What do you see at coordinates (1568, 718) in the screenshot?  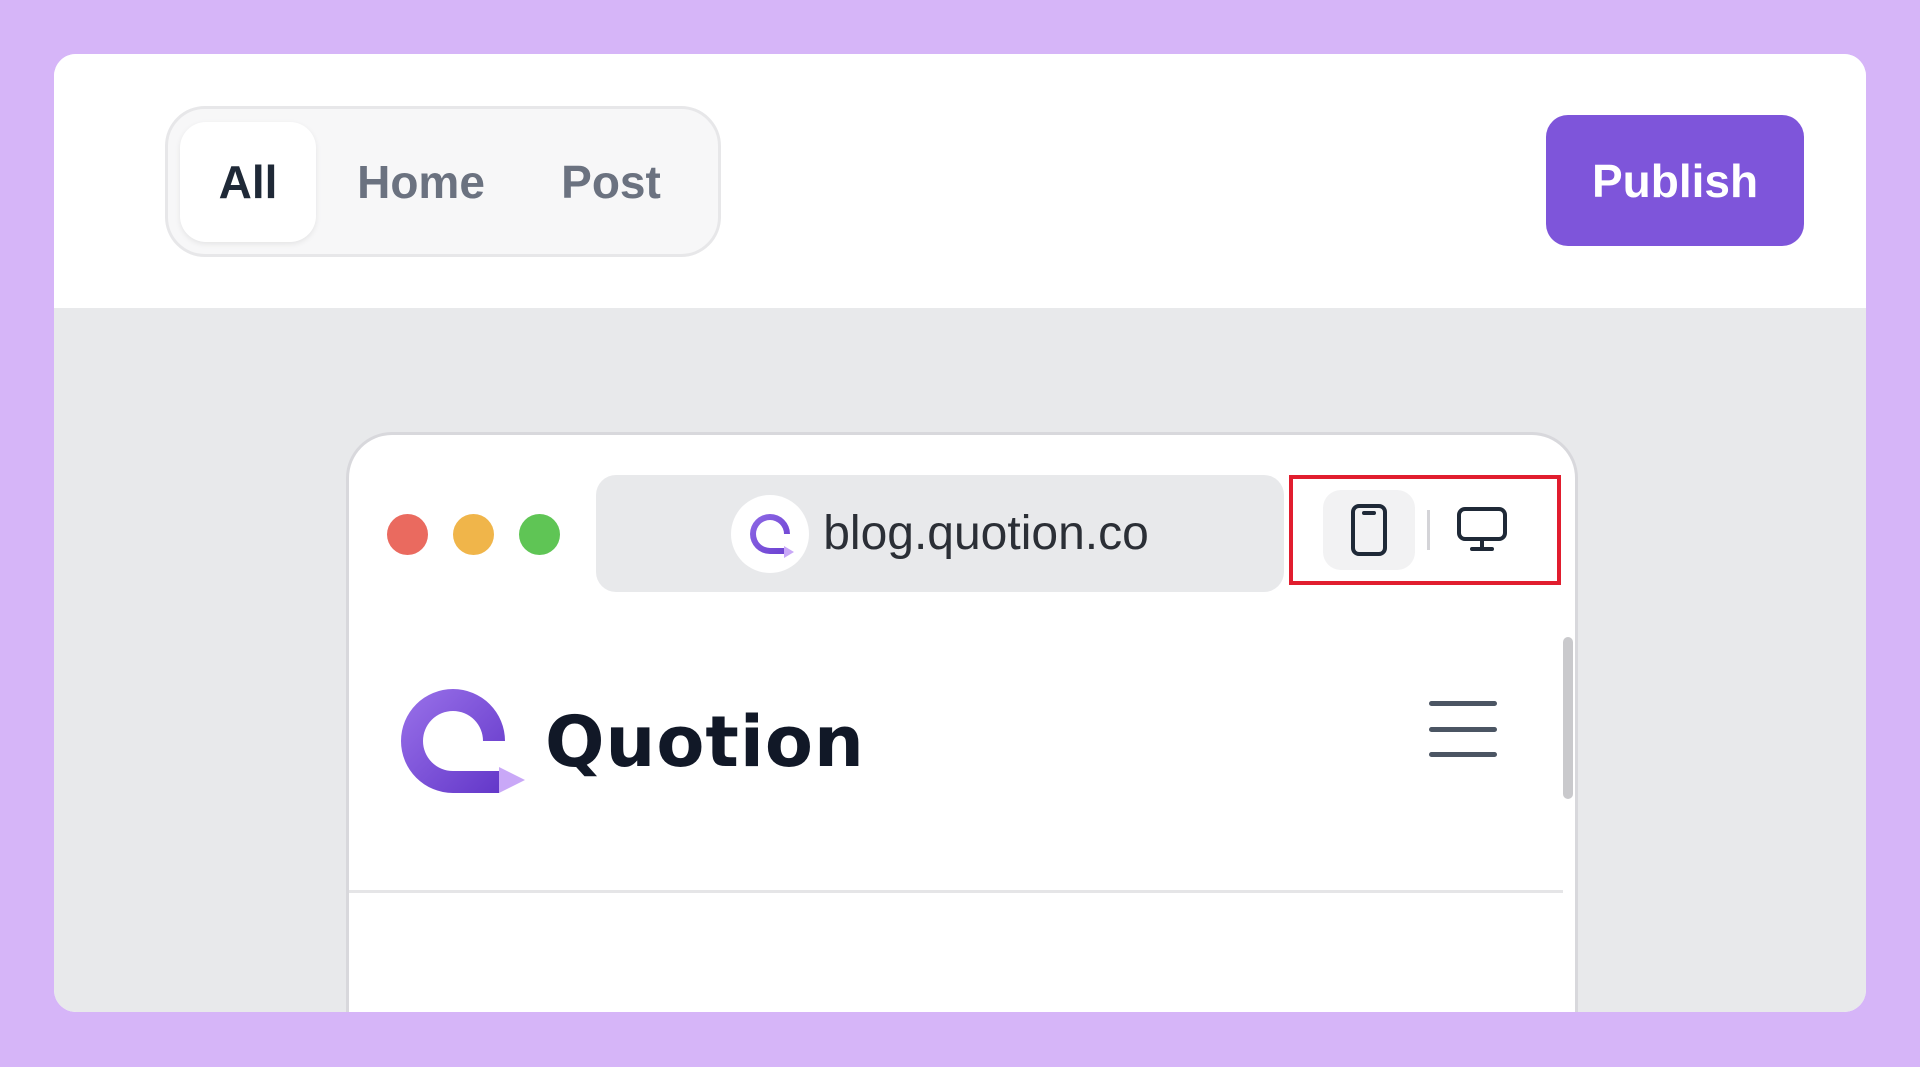 I see `preview-scrollbar` at bounding box center [1568, 718].